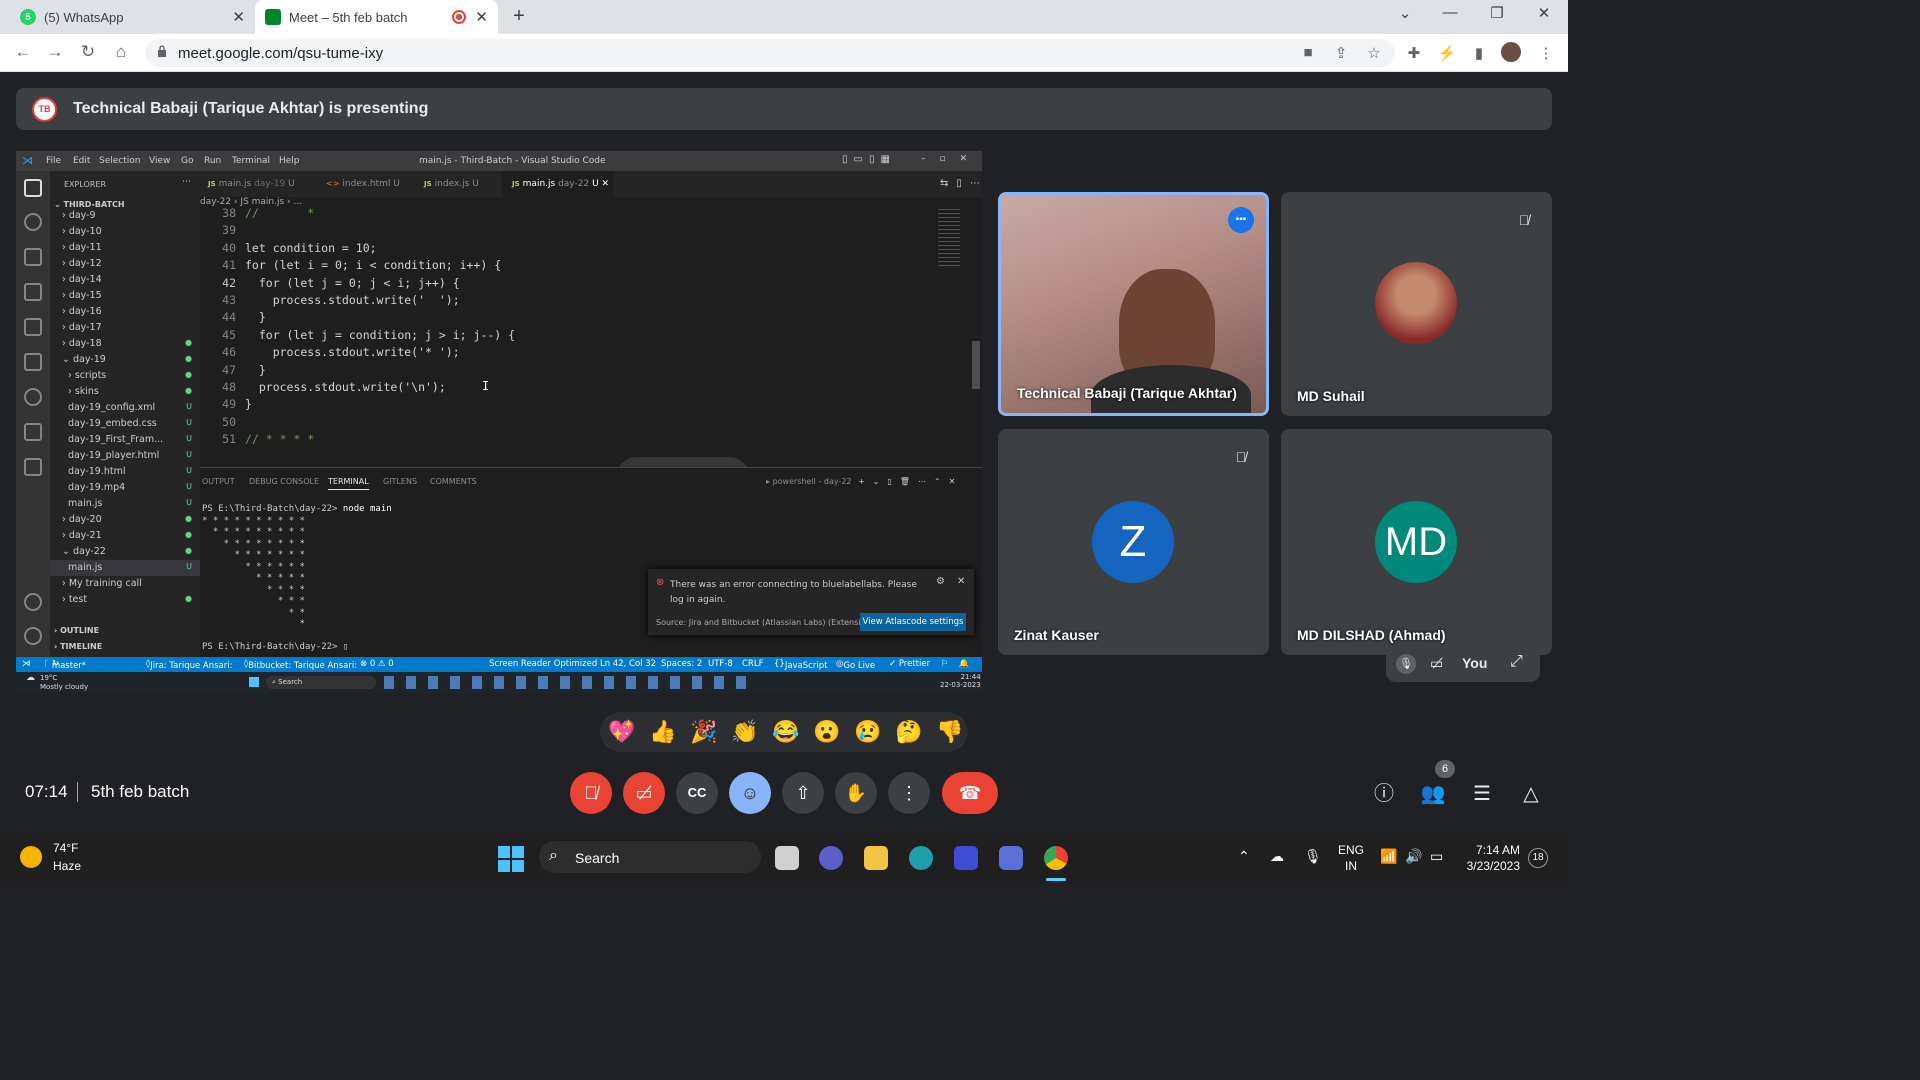 This screenshot has height=1080, width=1920. Describe the element at coordinates (376, 17) in the screenshot. I see `tab-meet: Meet – 5th feb batch ✕` at that location.